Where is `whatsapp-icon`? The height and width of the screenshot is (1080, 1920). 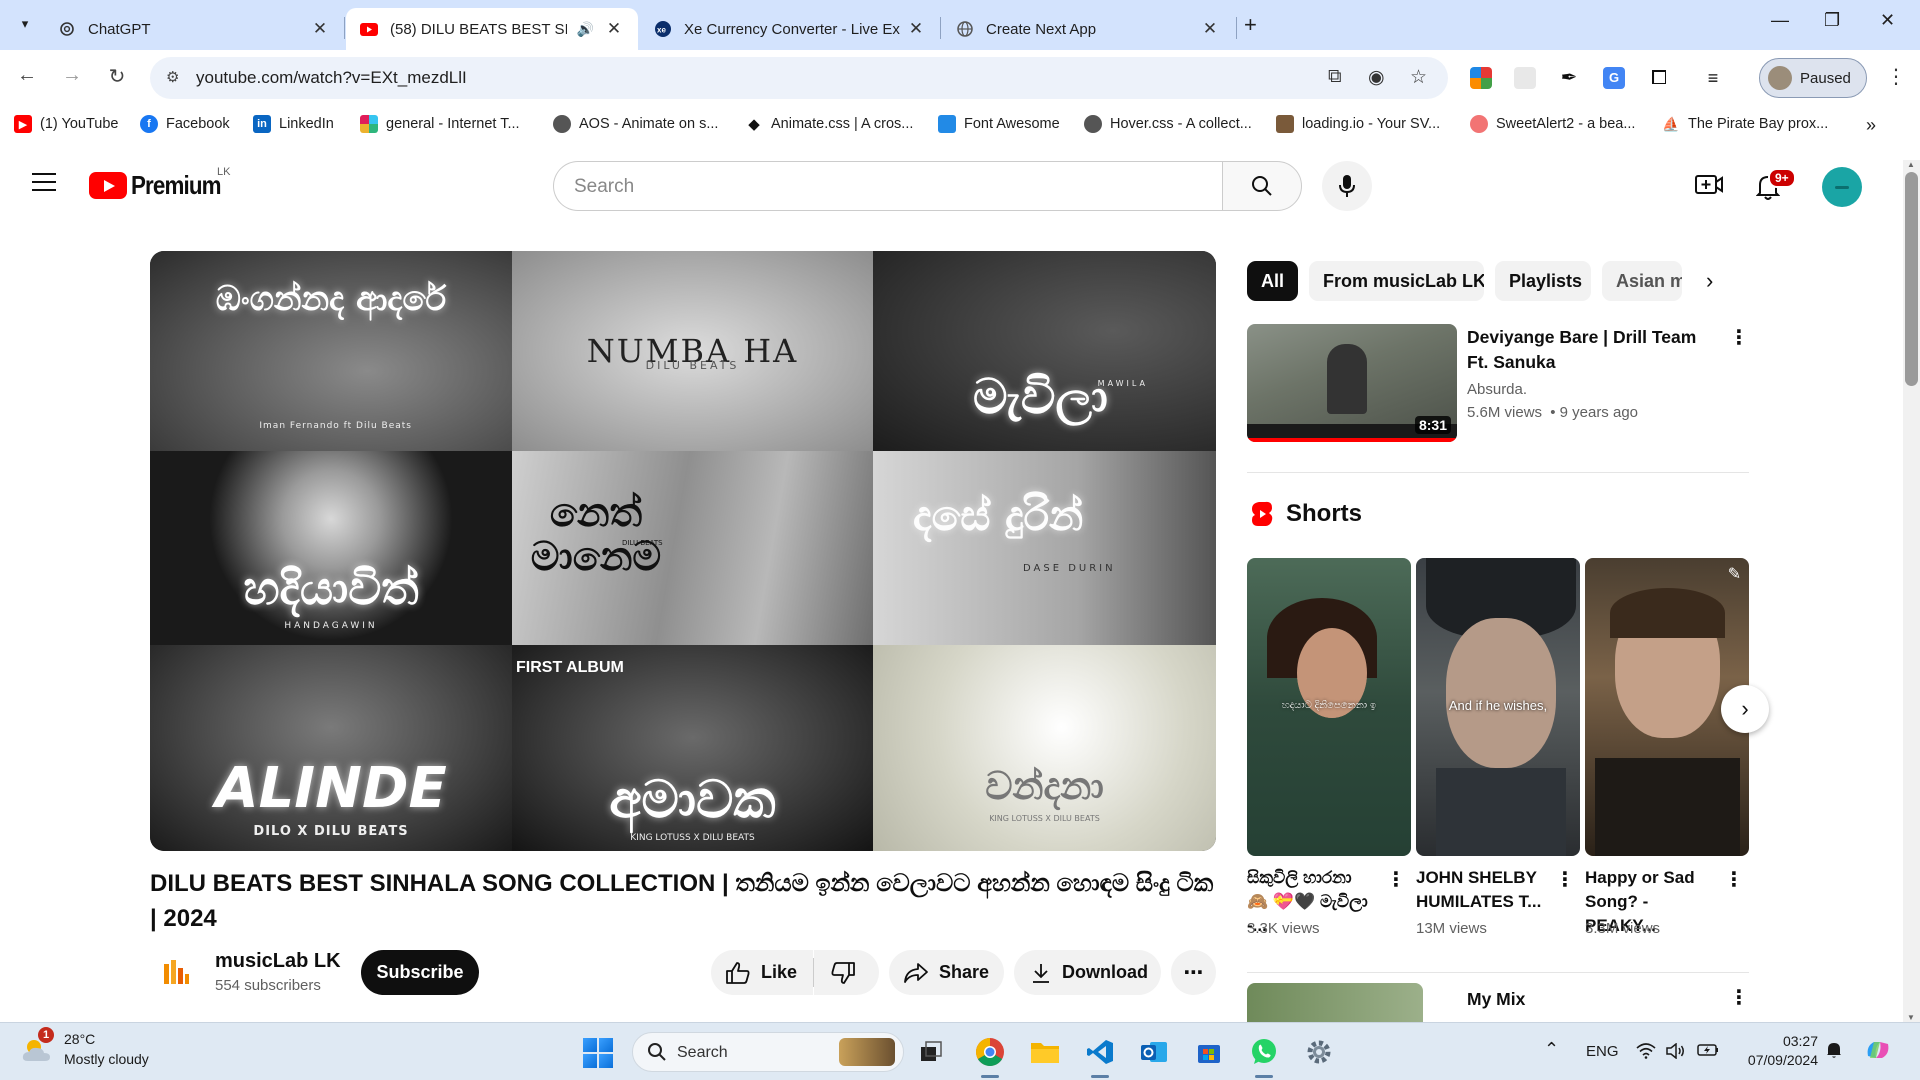
whatsapp-icon is located at coordinates (1264, 1052).